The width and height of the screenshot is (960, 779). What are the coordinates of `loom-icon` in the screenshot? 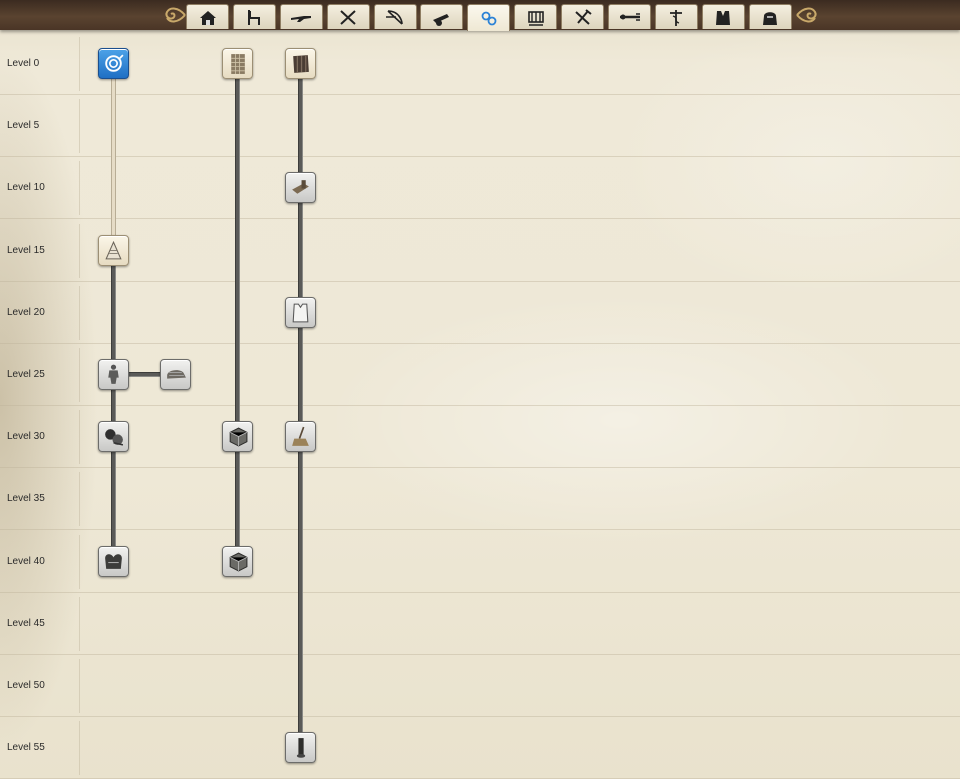 It's located at (535, 18).